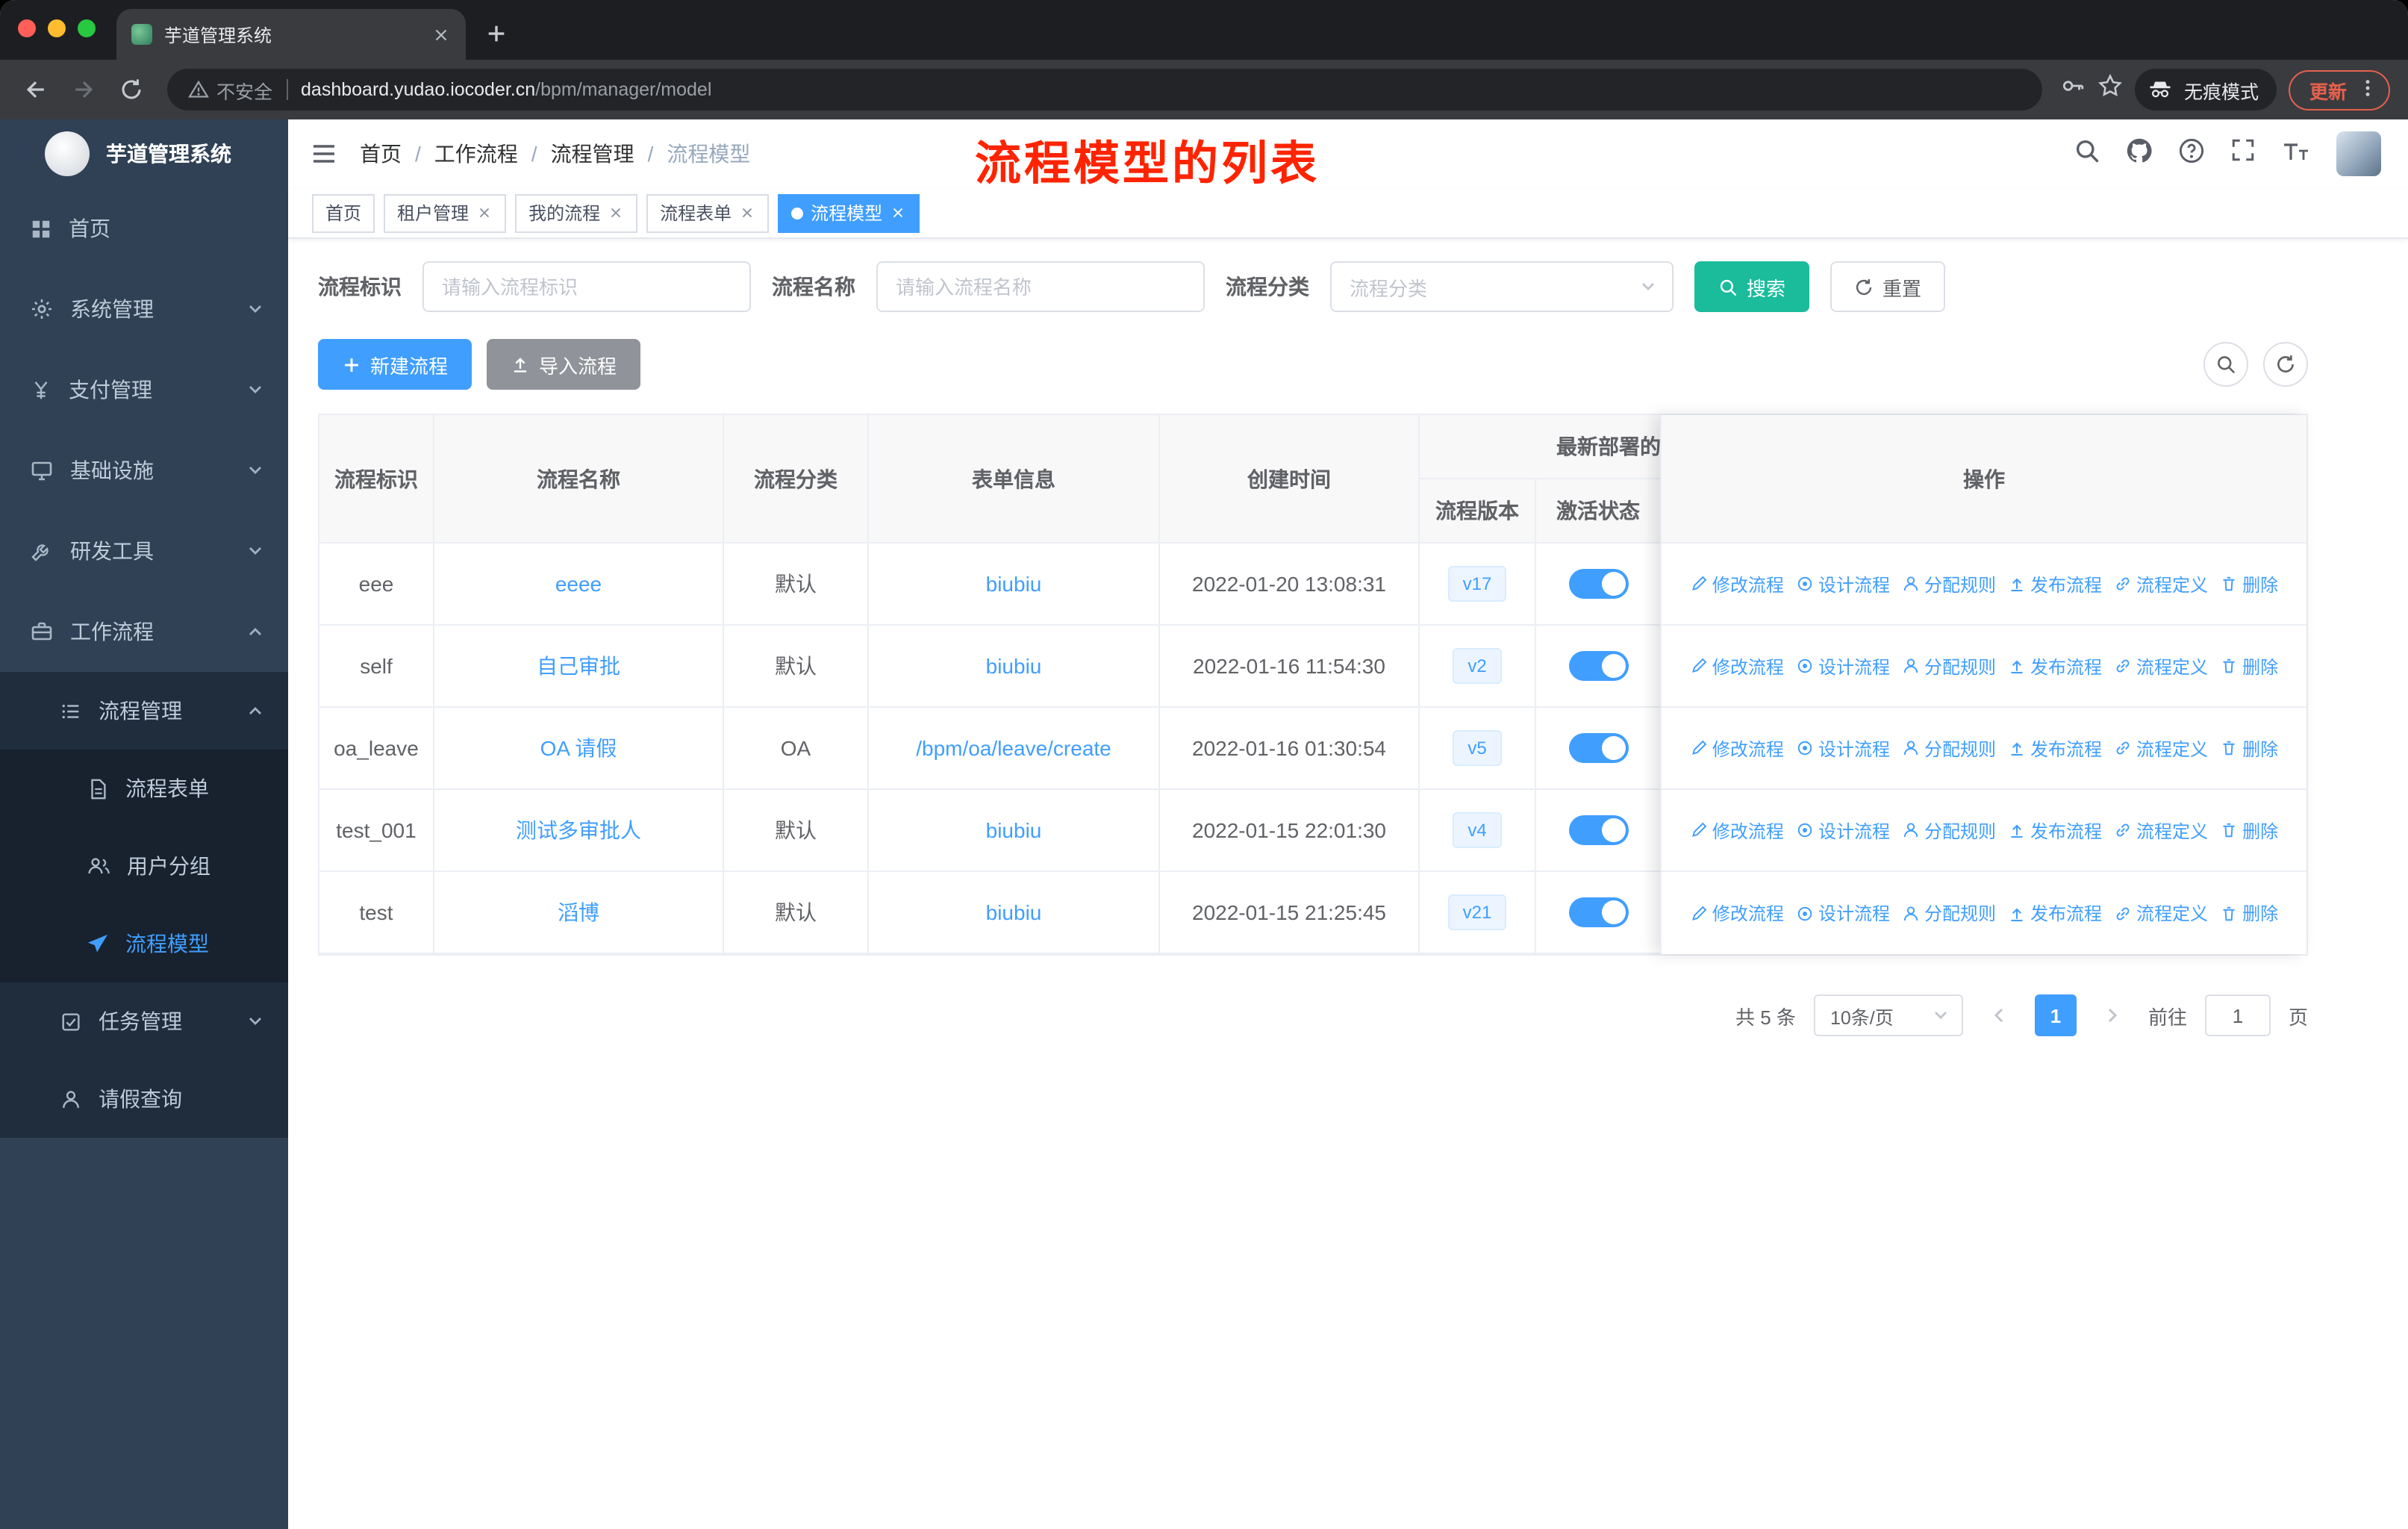 The height and width of the screenshot is (1529, 2408). What do you see at coordinates (2055, 1015) in the screenshot?
I see `current-page-button: 1` at bounding box center [2055, 1015].